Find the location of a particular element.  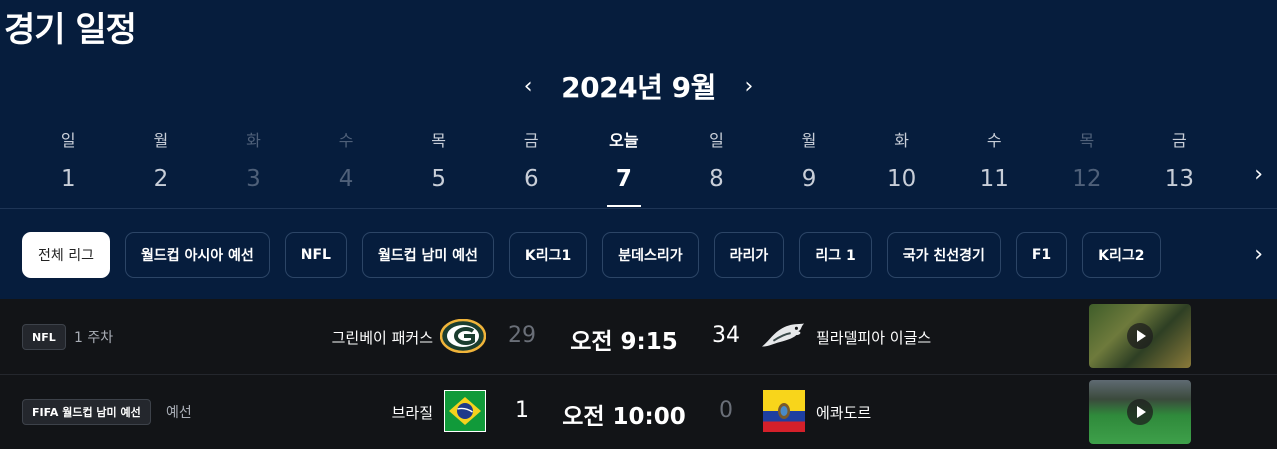

date-item: 일1 is located at coordinates (68, 162).